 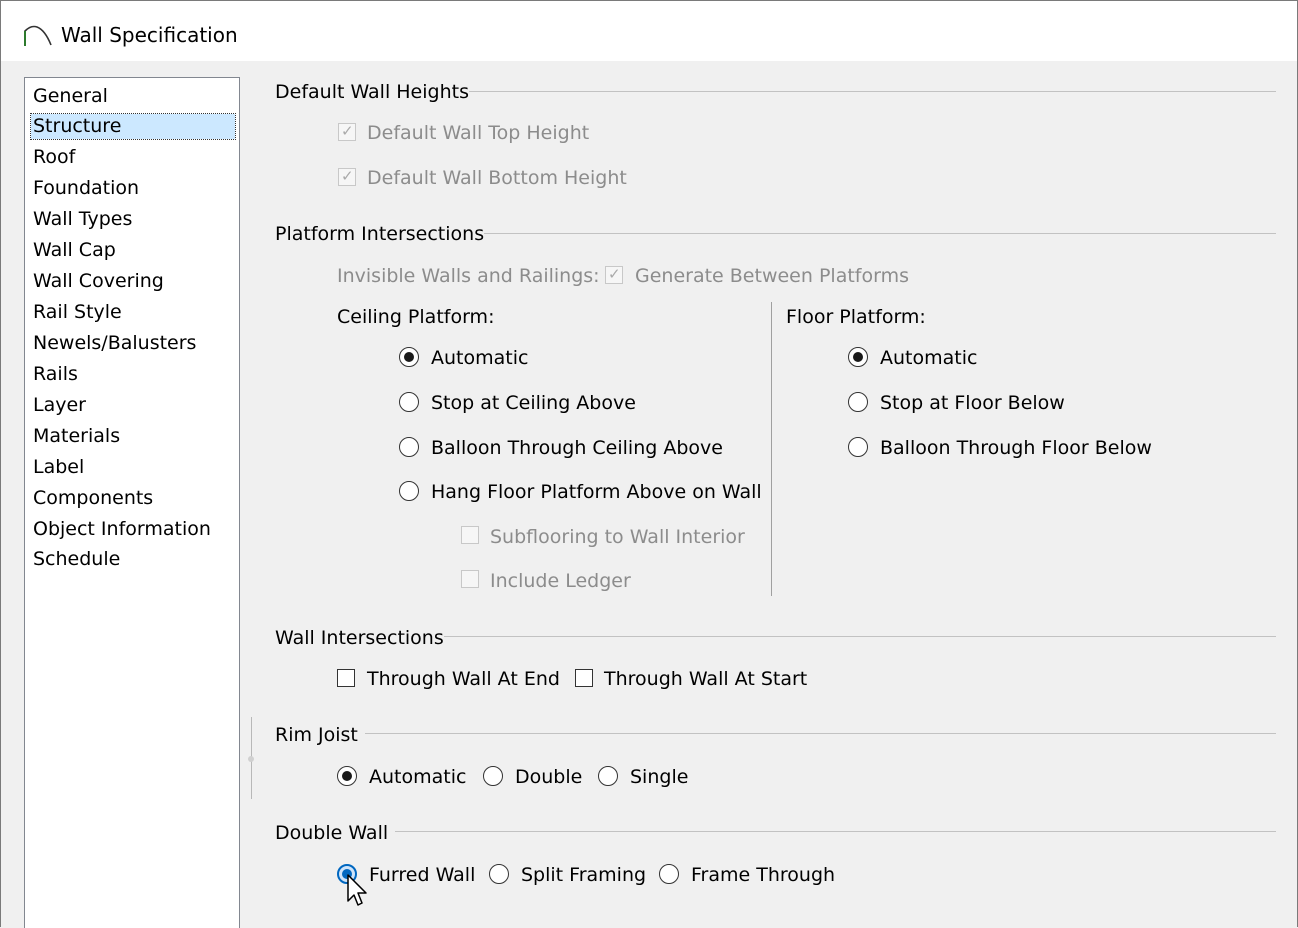 What do you see at coordinates (608, 776) in the screenshot?
I see `rim-single-radio` at bounding box center [608, 776].